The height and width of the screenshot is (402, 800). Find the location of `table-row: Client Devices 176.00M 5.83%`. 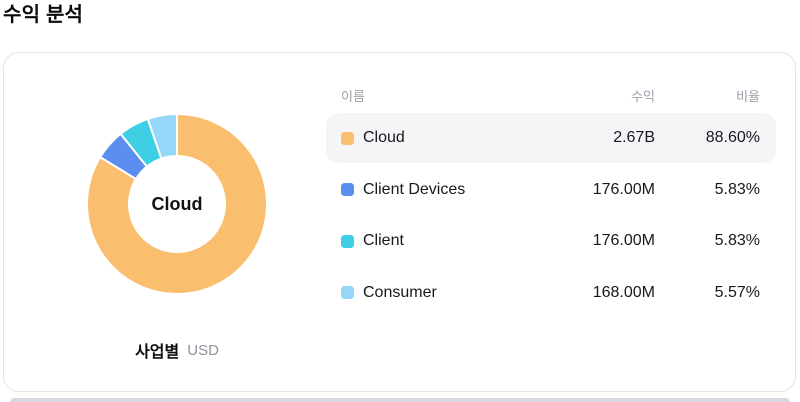

table-row: Client Devices 176.00M 5.83% is located at coordinates (551, 190).